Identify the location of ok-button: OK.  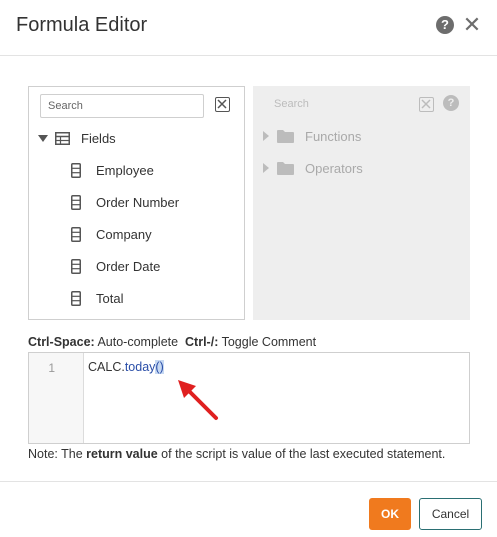
(390, 514).